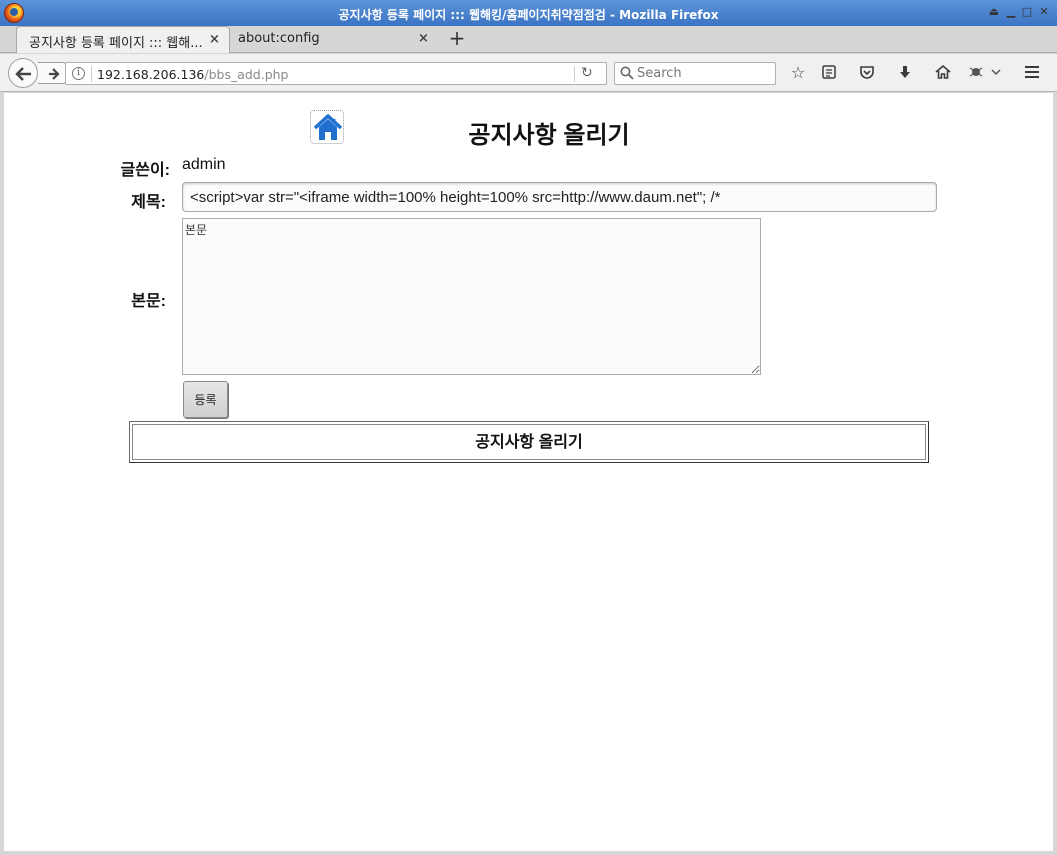 This screenshot has height=855, width=1057. I want to click on footer-table: 공지사항 올리기, so click(529, 442).